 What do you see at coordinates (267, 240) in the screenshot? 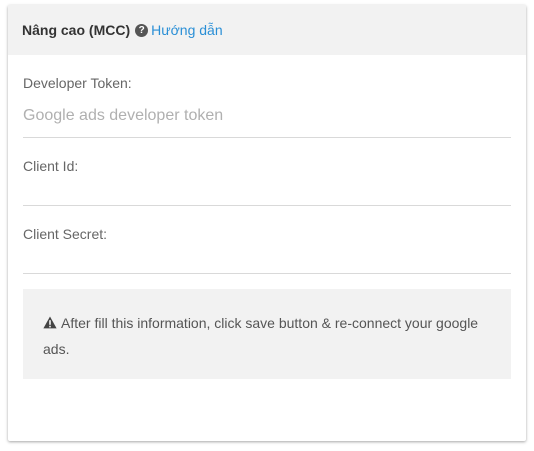
I see `client-secret-field: Client Secret:` at bounding box center [267, 240].